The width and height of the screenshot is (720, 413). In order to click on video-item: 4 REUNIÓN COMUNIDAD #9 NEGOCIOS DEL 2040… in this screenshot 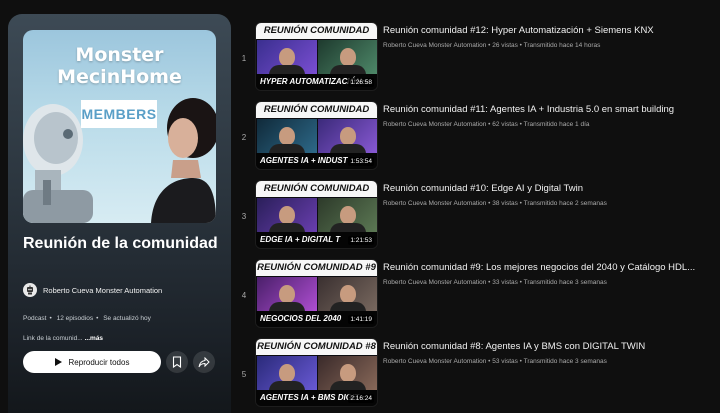, I will do `click(478, 298)`.